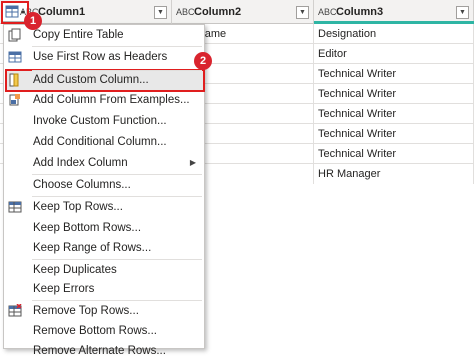  I want to click on menu-item-label: Keep Errors, so click(64, 289).